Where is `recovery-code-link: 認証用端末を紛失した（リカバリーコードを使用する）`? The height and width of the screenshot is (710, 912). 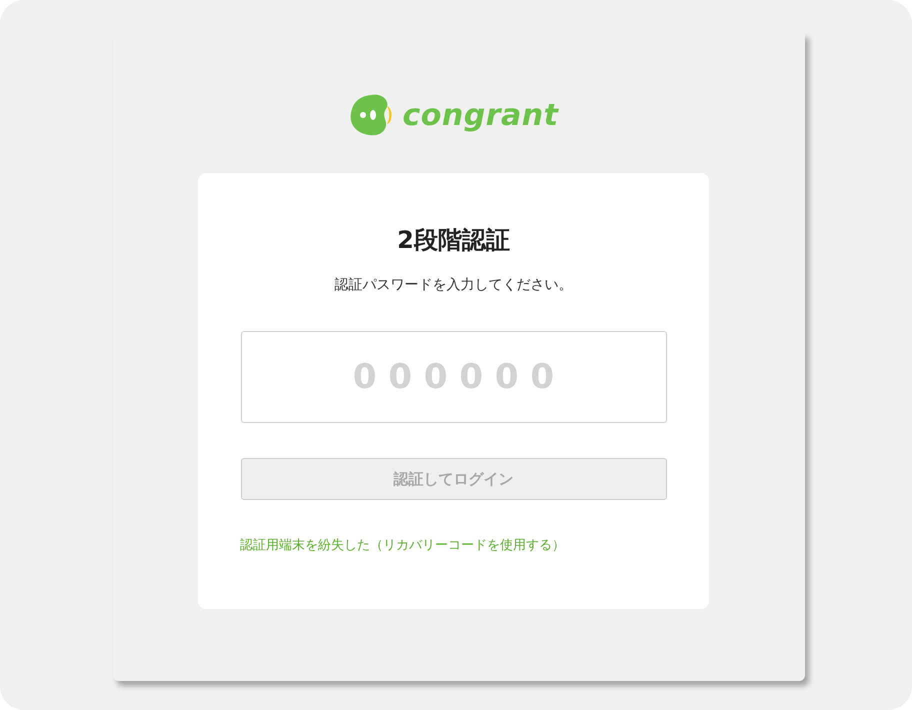
recovery-code-link: 認証用端末を紛失した（リカバリーコードを使用する） is located at coordinates (402, 545).